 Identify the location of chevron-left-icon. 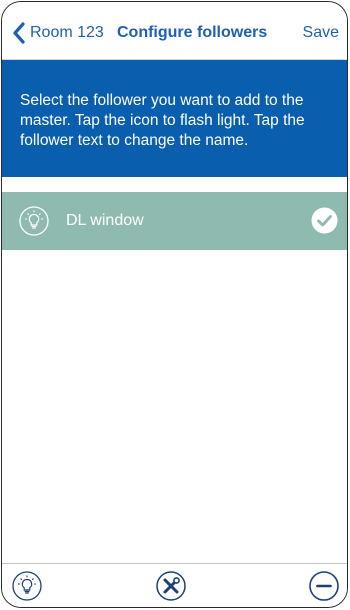
(19, 33).